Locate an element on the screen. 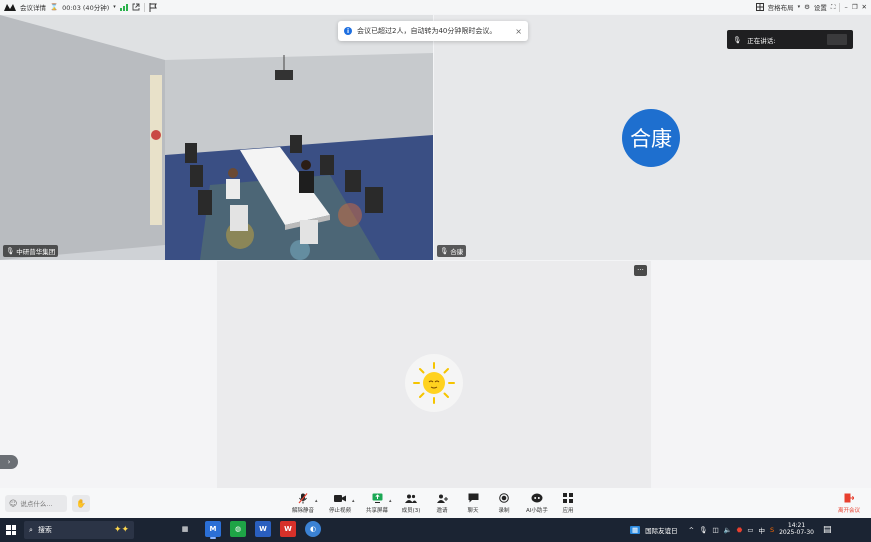 The height and width of the screenshot is (542, 871). leave-meeting-label: 离开会议 is located at coordinates (848, 511).